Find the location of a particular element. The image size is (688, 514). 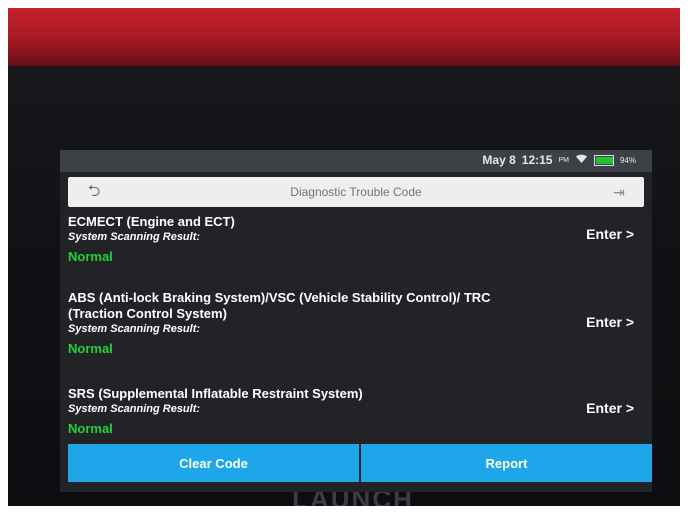

status-date: May 8 is located at coordinates (499, 160).